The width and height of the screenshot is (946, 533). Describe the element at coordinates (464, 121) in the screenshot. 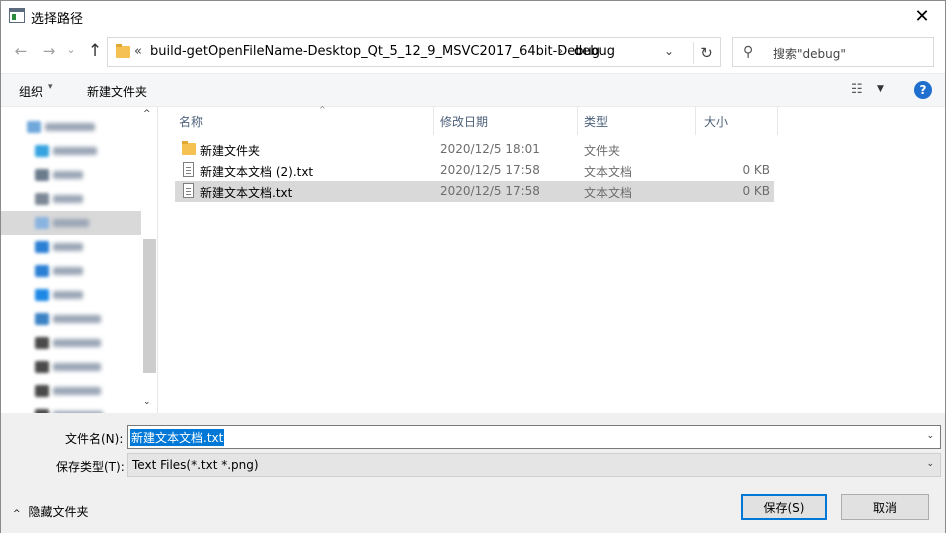

I see `column-label: 修改日期` at that location.